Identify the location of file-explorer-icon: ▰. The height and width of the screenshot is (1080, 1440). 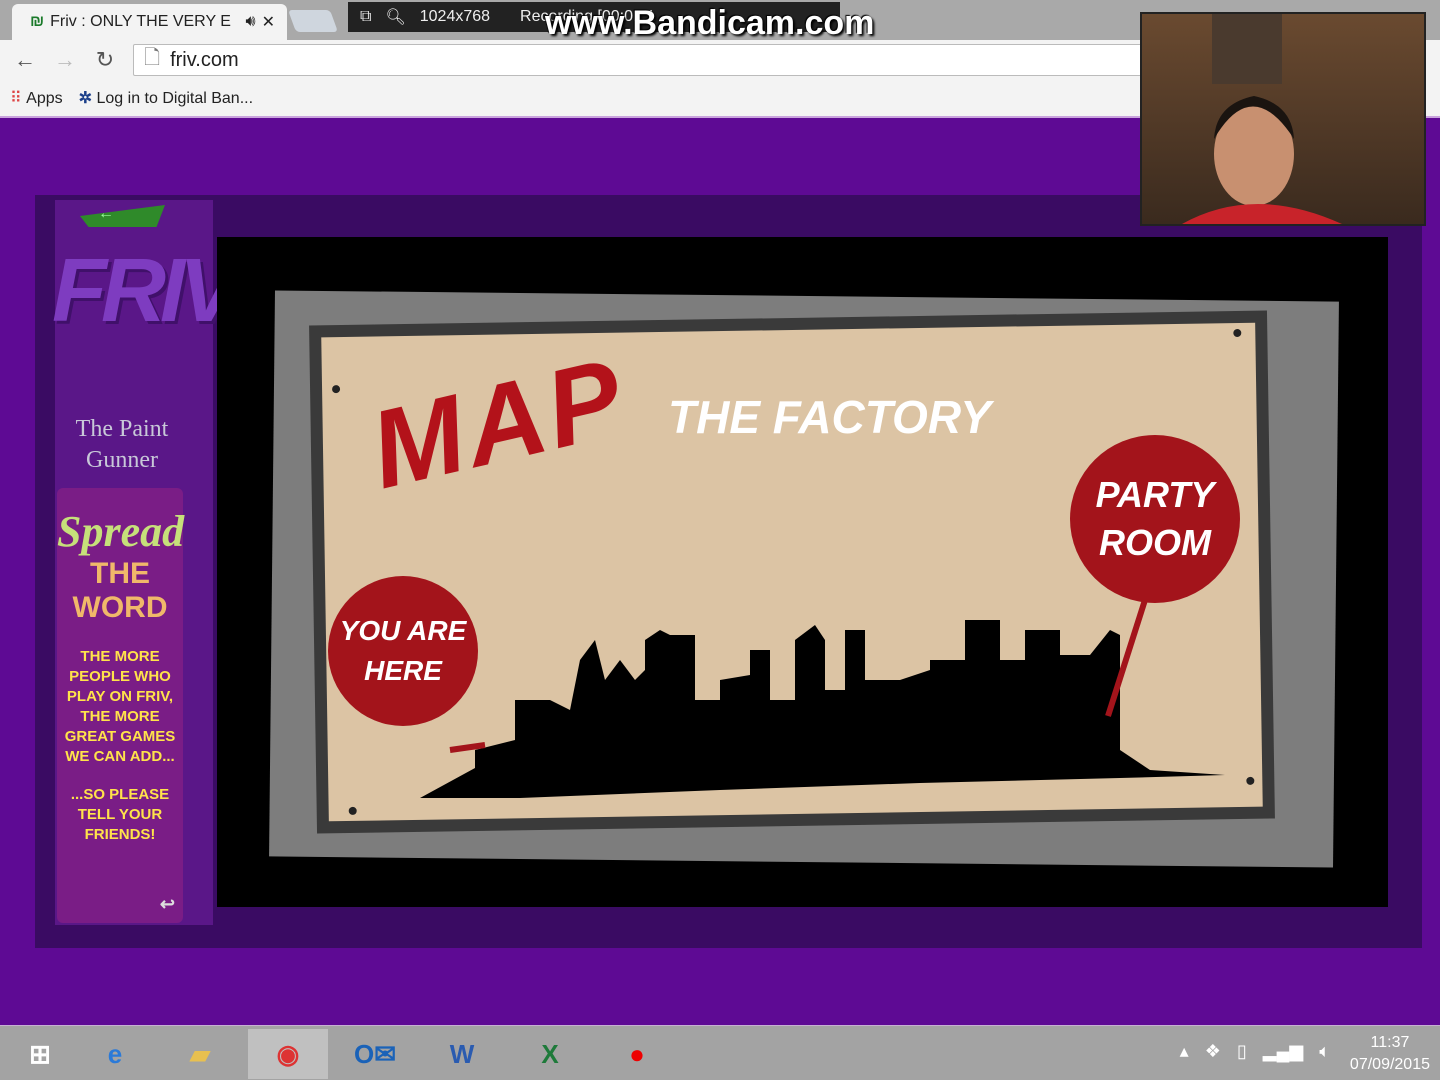
(200, 1054).